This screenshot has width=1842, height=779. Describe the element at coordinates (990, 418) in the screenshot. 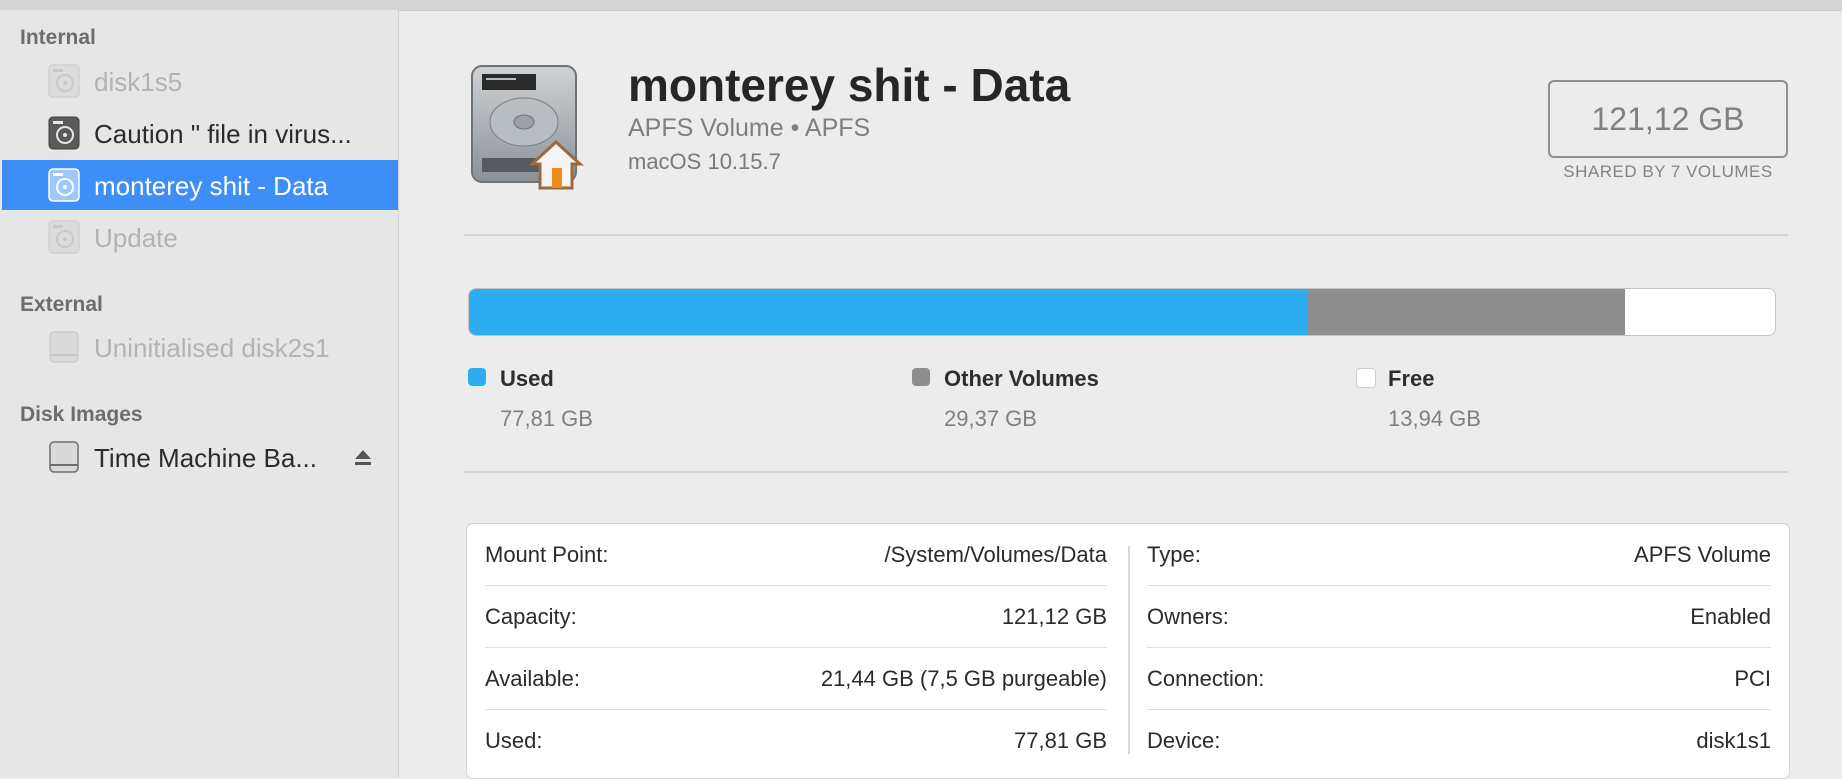

I see `legend-value: 29,37 GB` at that location.